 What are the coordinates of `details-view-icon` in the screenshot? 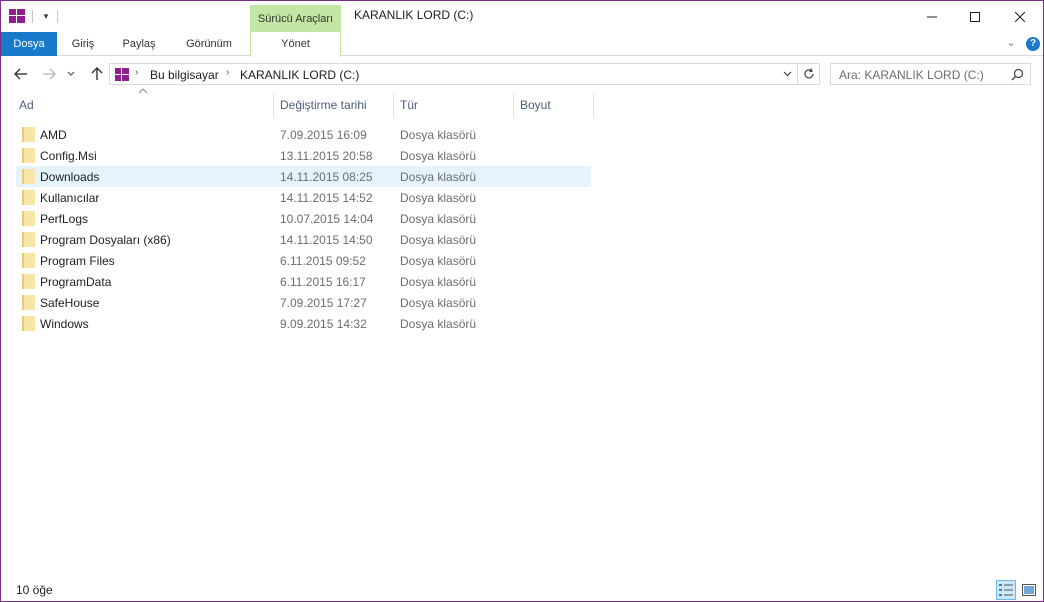 It's located at (1006, 590).